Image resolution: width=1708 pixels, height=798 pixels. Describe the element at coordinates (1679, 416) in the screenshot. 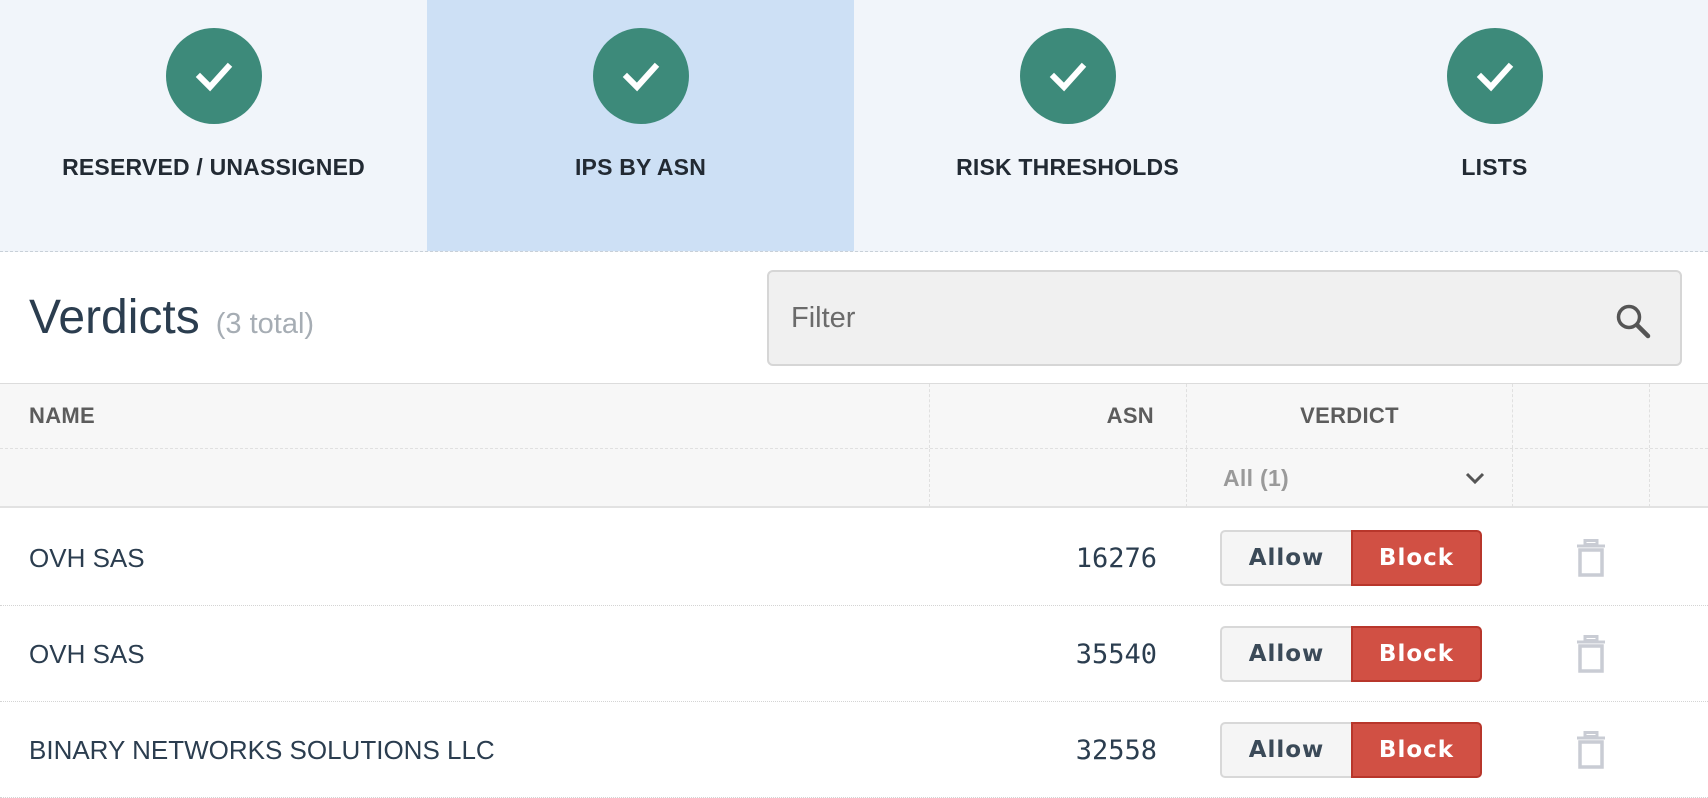

I see `column-header-spacer` at that location.